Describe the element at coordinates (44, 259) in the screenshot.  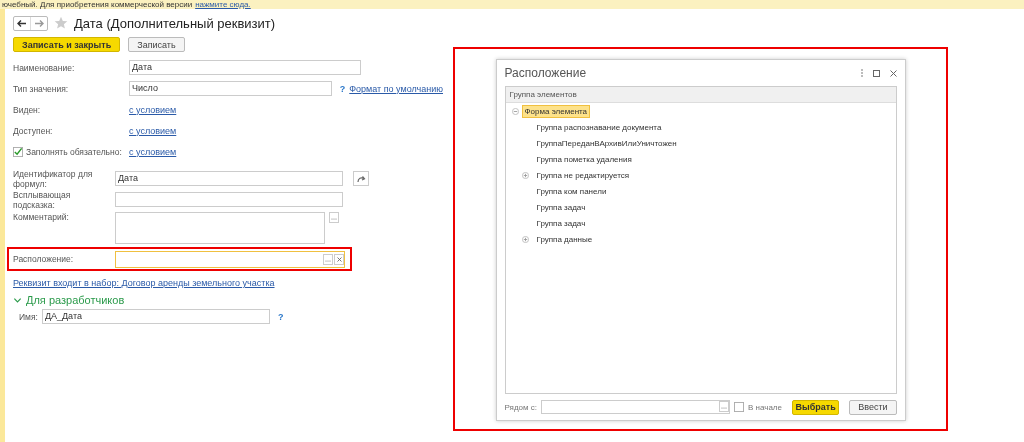
I see `field-label: Расположение:` at that location.